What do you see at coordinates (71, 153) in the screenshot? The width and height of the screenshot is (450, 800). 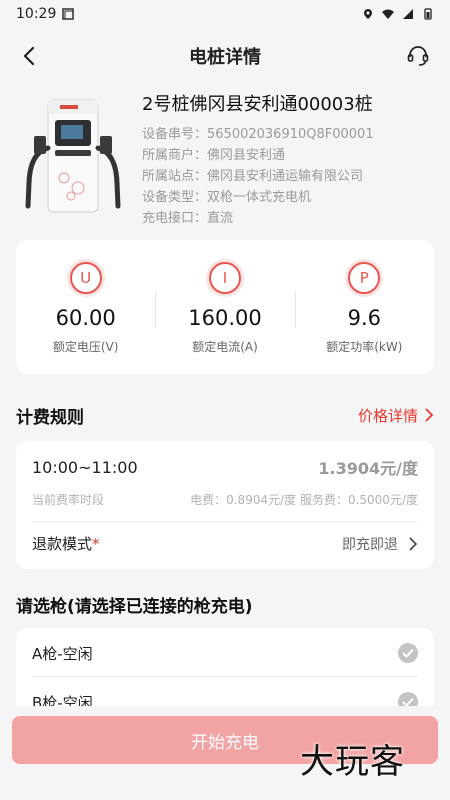 I see `charger-image` at bounding box center [71, 153].